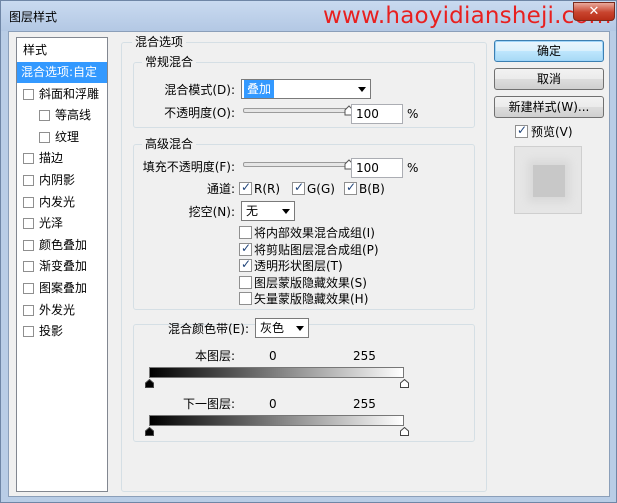  Describe the element at coordinates (57, 201) in the screenshot. I see `style-list-item-label: 内发光` at that location.